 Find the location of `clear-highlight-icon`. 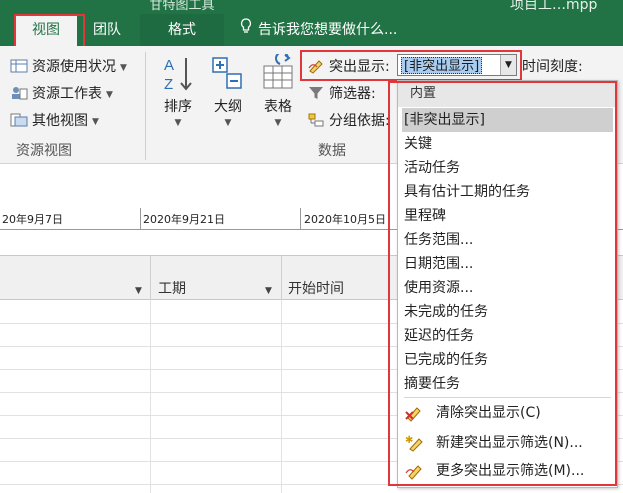

clear-highlight-icon is located at coordinates (414, 413).